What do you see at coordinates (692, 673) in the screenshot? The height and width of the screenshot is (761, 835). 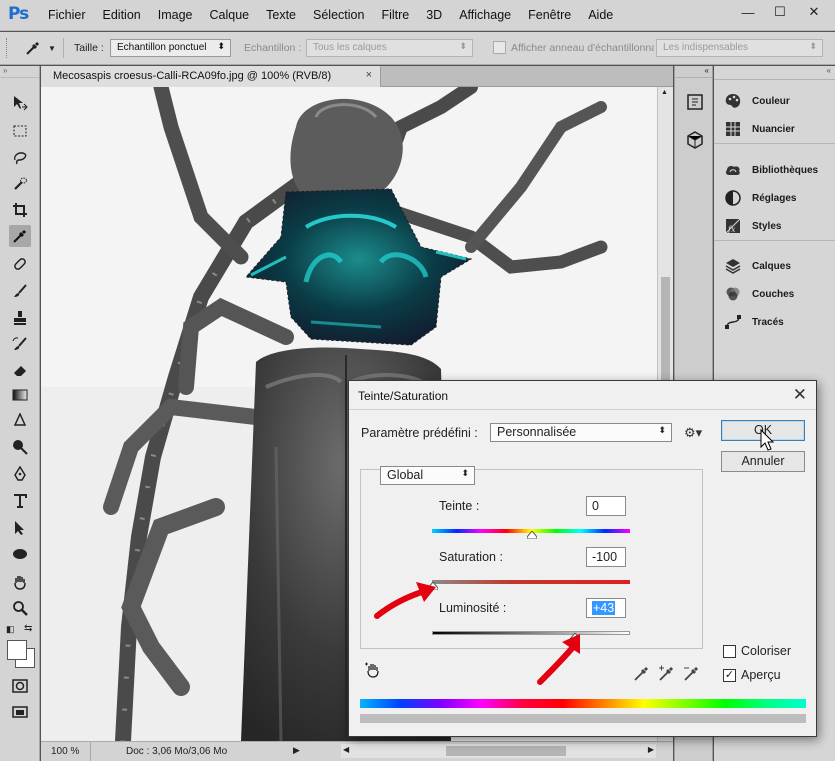 I see `eyedropper-minus-icon` at bounding box center [692, 673].